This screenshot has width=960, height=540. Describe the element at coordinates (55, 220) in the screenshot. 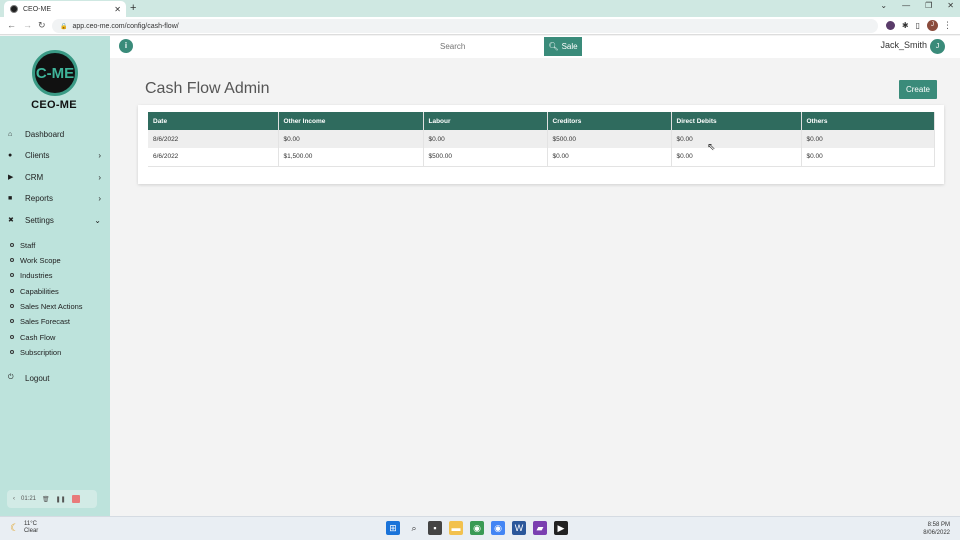

I see `sidebar-item-settings: ✖ Settings ⌄` at that location.